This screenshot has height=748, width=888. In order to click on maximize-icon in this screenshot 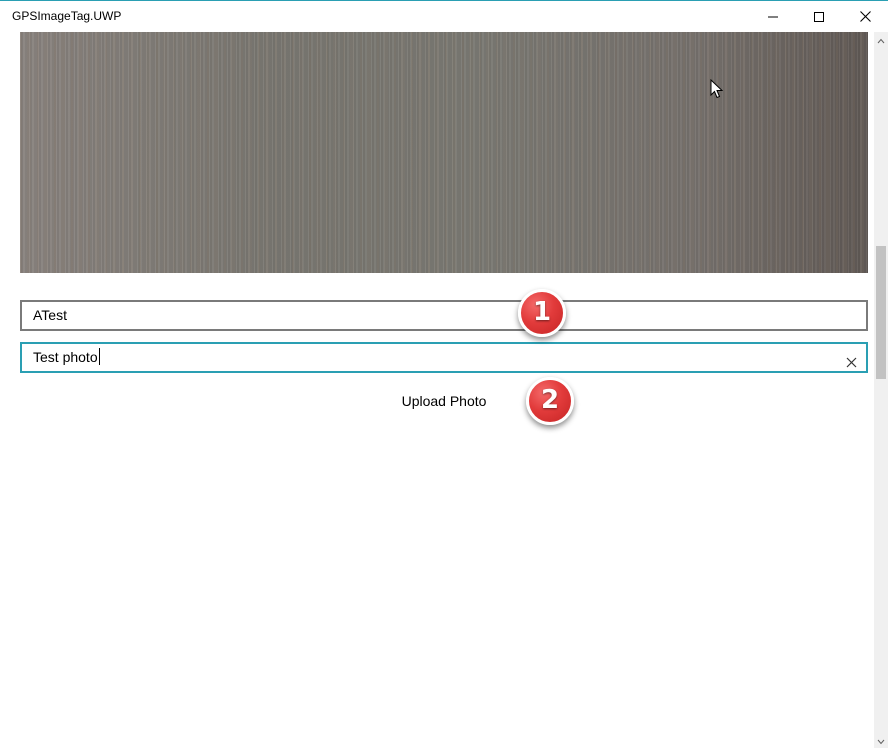, I will do `click(819, 16)`.